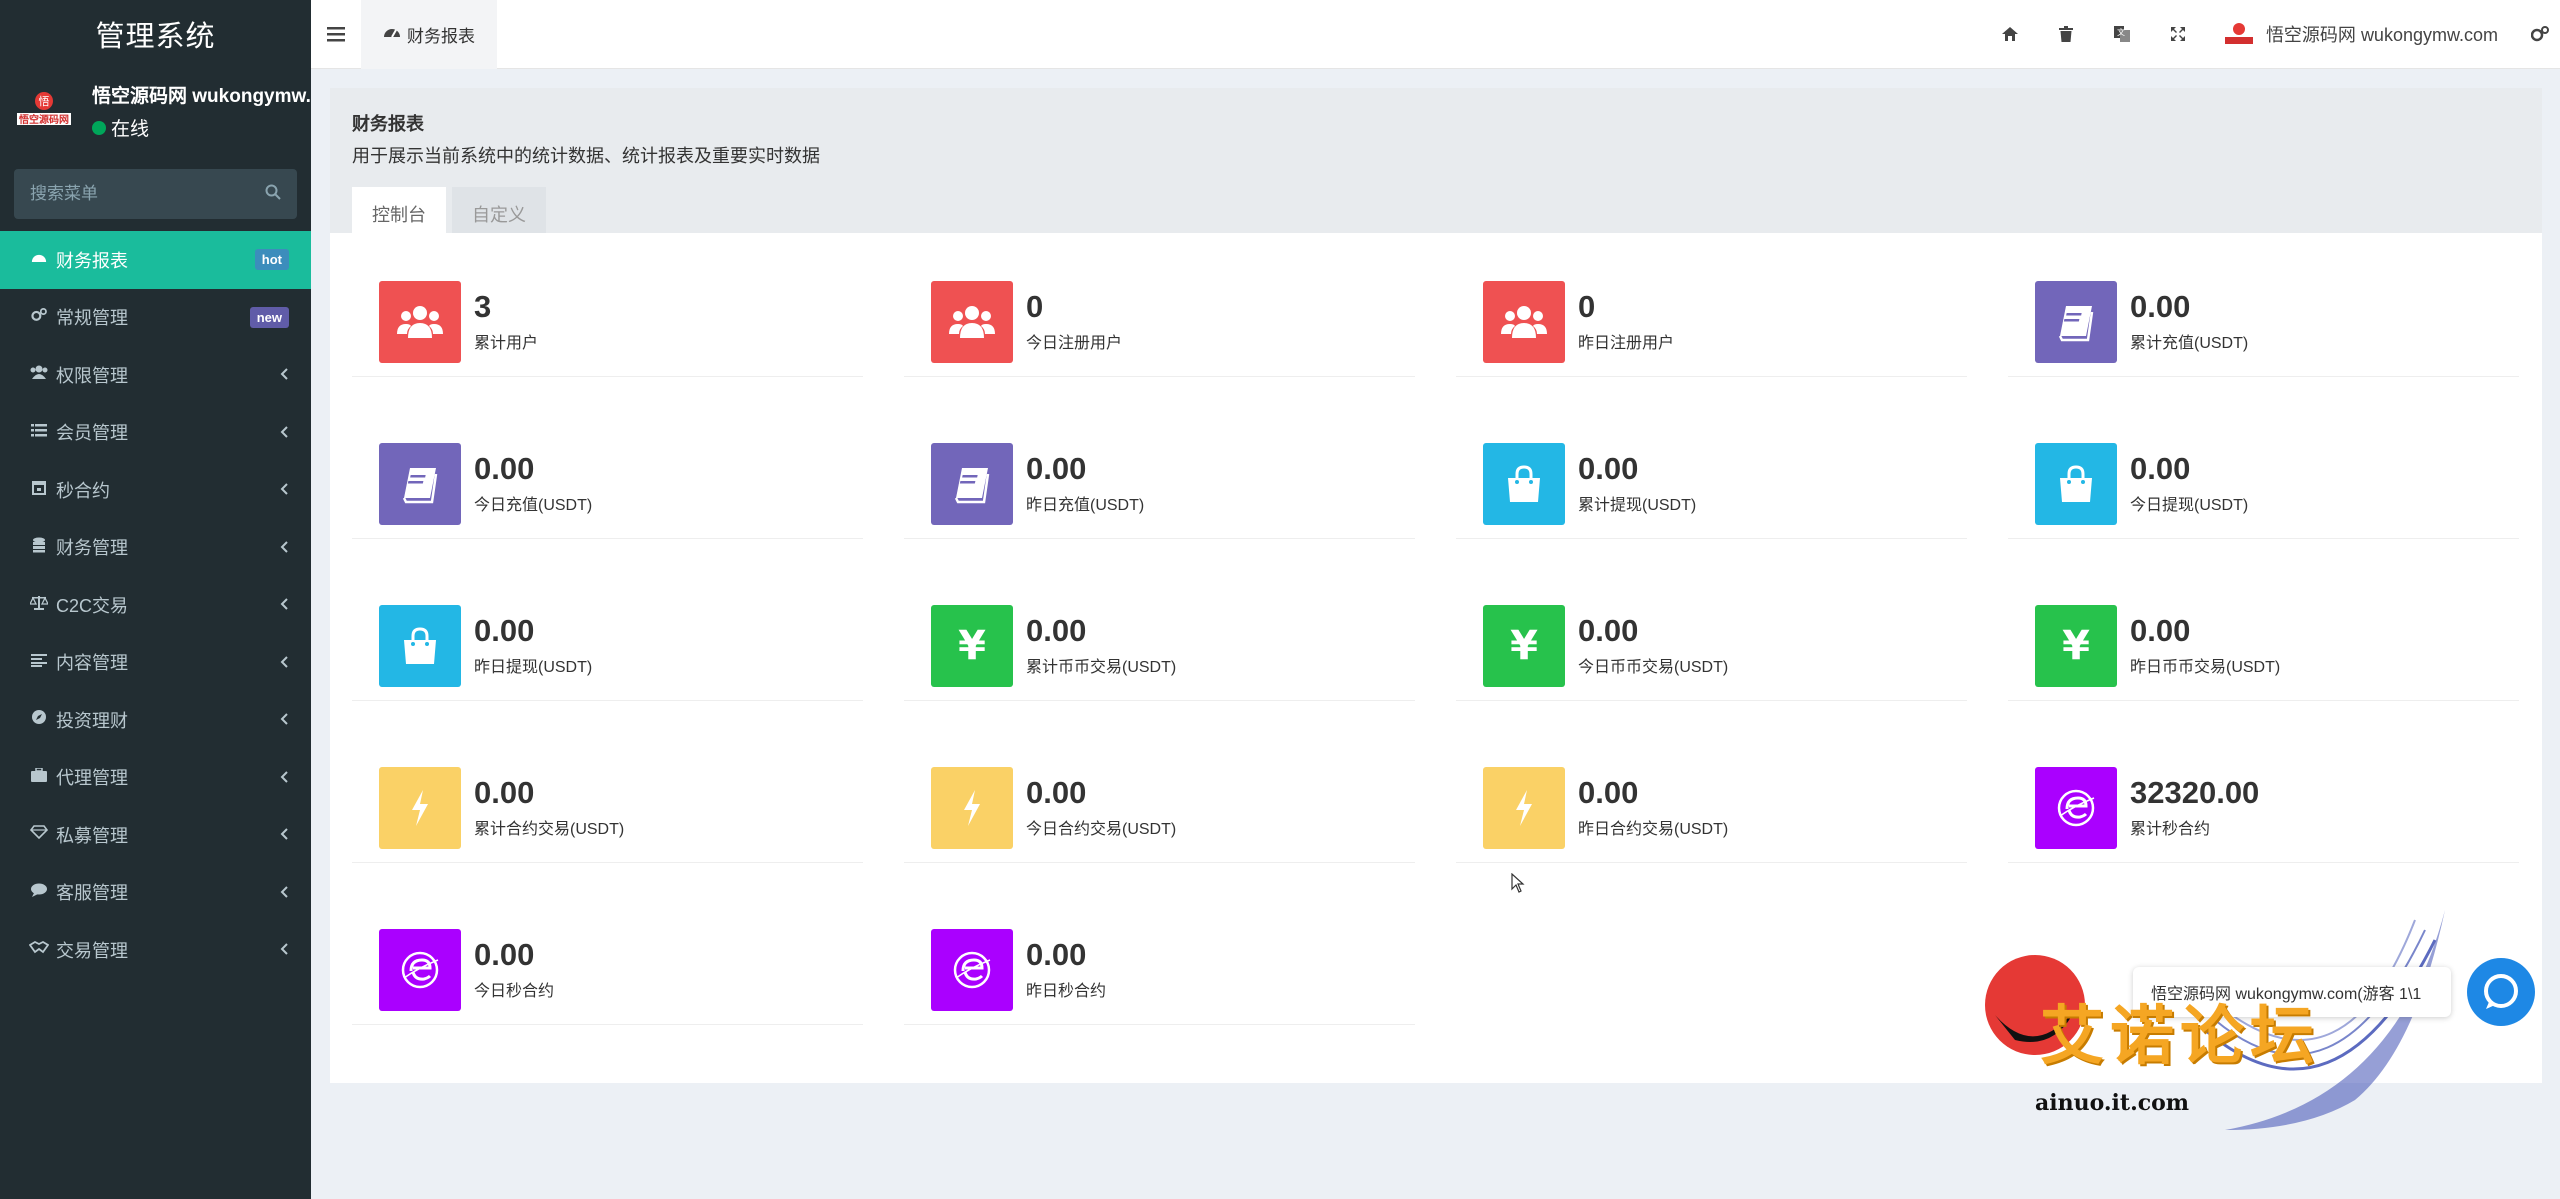 This screenshot has height=1199, width=2560. What do you see at coordinates (420, 807) in the screenshot?
I see `bolt-icon` at bounding box center [420, 807].